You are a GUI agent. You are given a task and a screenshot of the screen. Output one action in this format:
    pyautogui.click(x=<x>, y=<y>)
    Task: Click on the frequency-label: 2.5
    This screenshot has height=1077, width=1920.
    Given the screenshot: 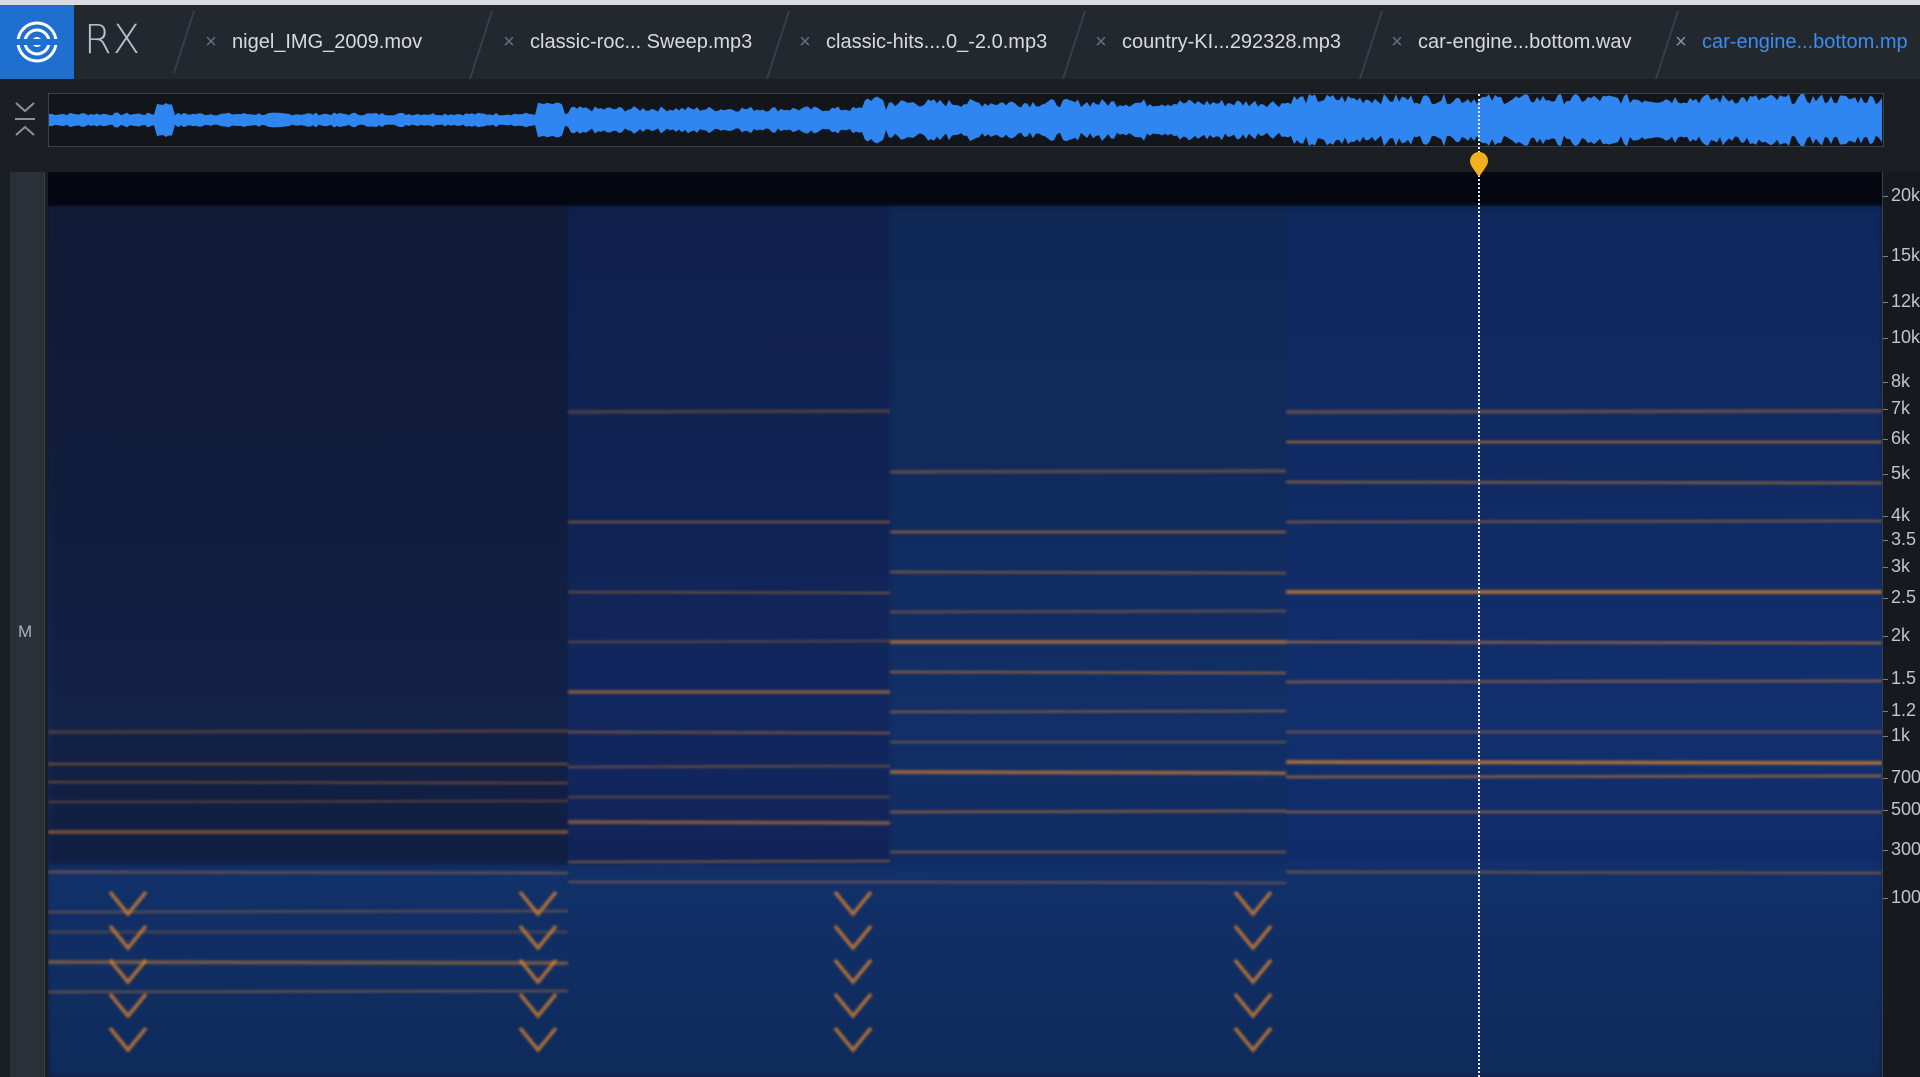 What is the action you would take?
    pyautogui.click(x=1904, y=597)
    